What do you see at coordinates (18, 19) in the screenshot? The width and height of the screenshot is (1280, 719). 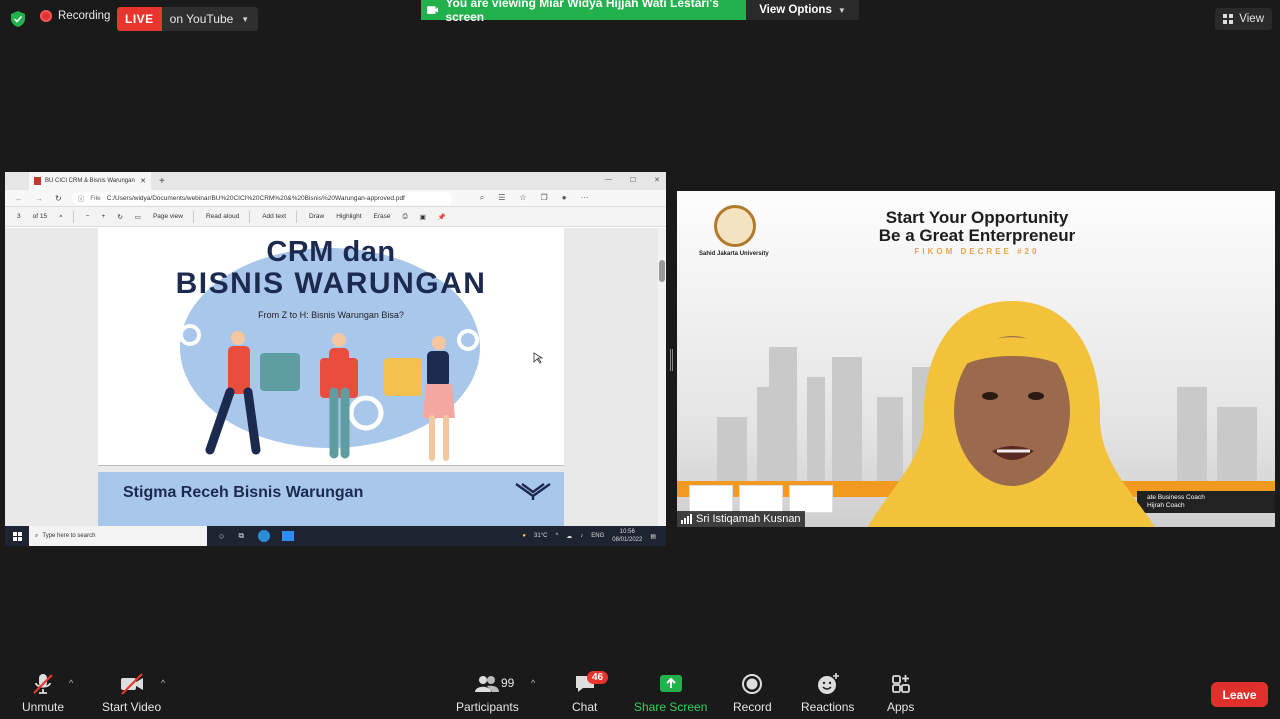 I see `security-shield-icon` at bounding box center [18, 19].